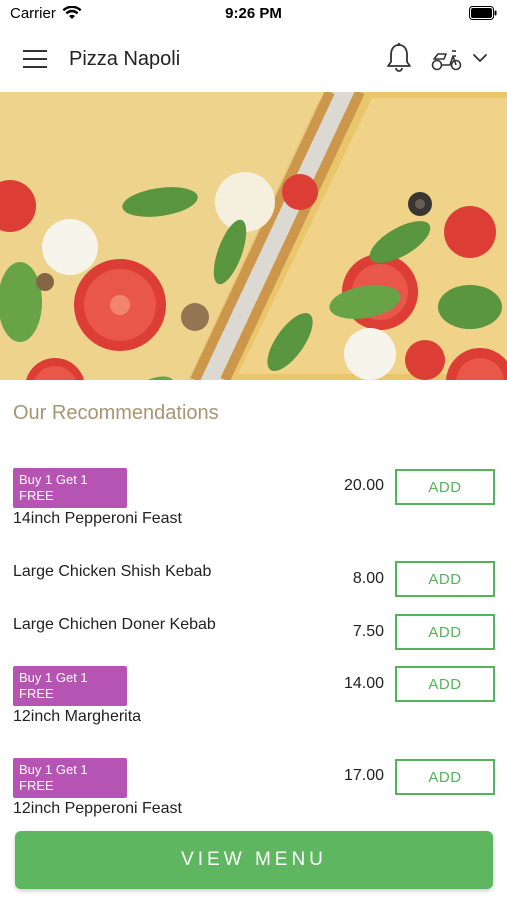  I want to click on nav-bar: Pizza Napoli, so click(253, 60).